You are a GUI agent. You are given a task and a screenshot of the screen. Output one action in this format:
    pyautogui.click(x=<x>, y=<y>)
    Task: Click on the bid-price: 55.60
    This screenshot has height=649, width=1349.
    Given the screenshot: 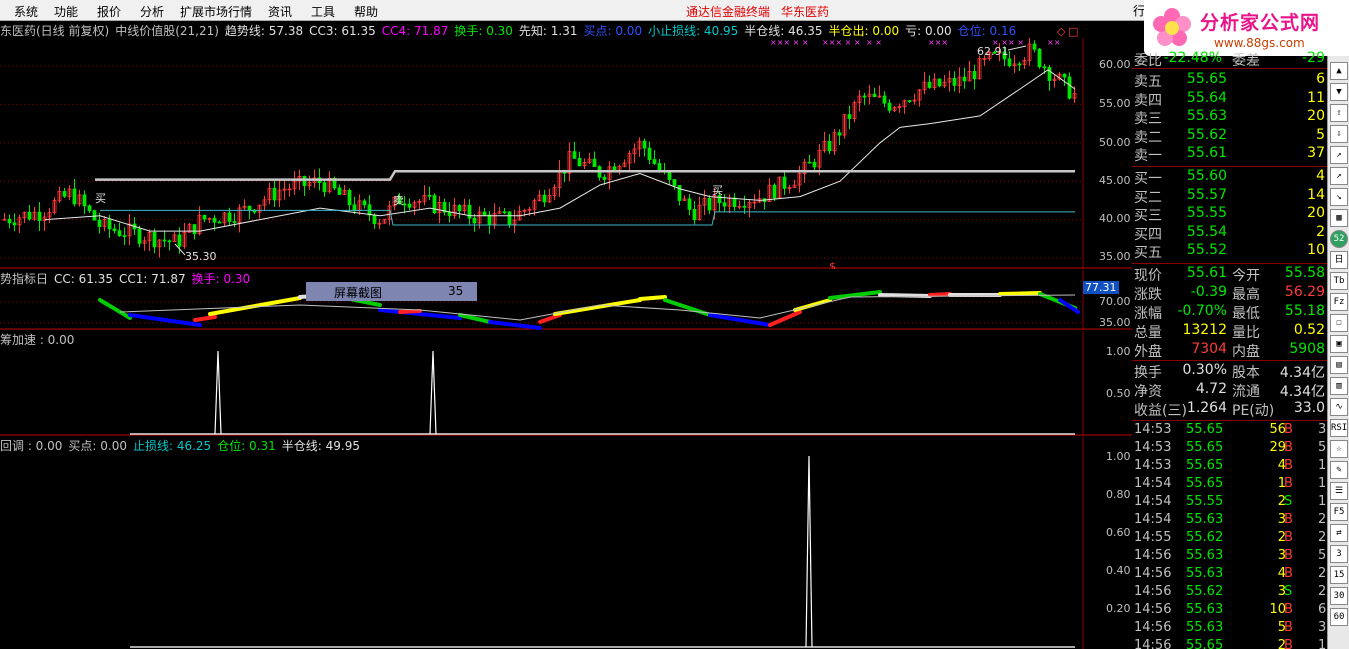 What is the action you would take?
    pyautogui.click(x=1206, y=176)
    